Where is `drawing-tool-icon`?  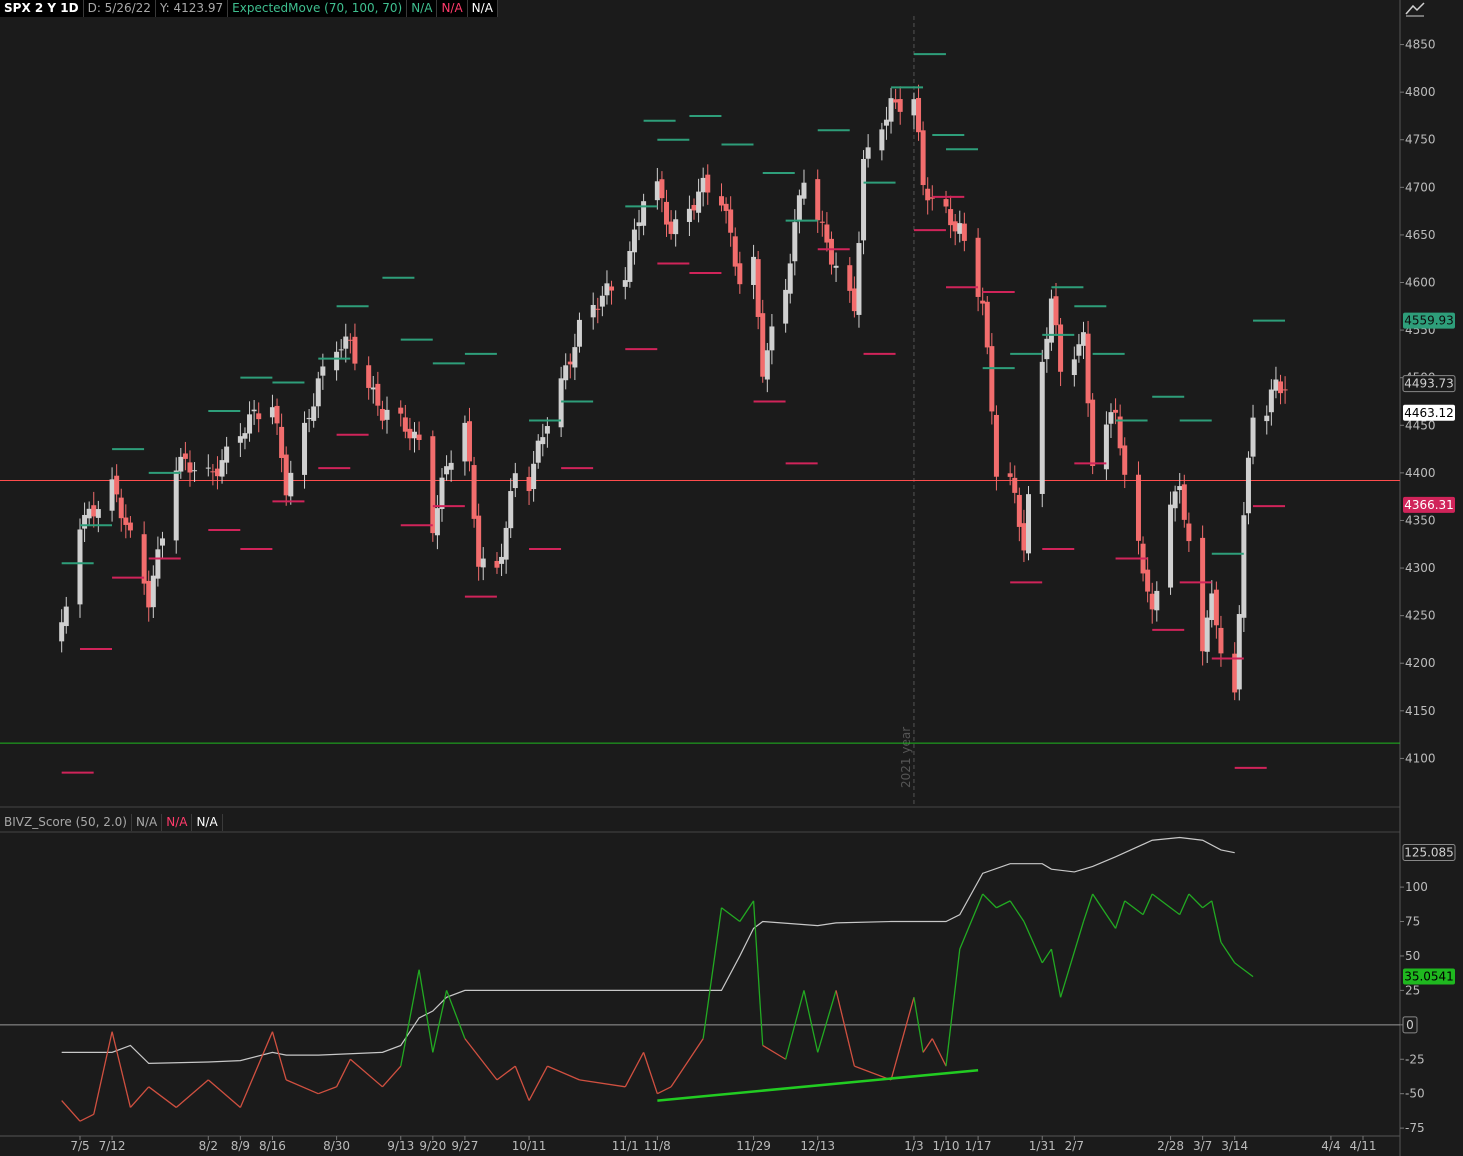
drawing-tool-icon is located at coordinates (1415, 9).